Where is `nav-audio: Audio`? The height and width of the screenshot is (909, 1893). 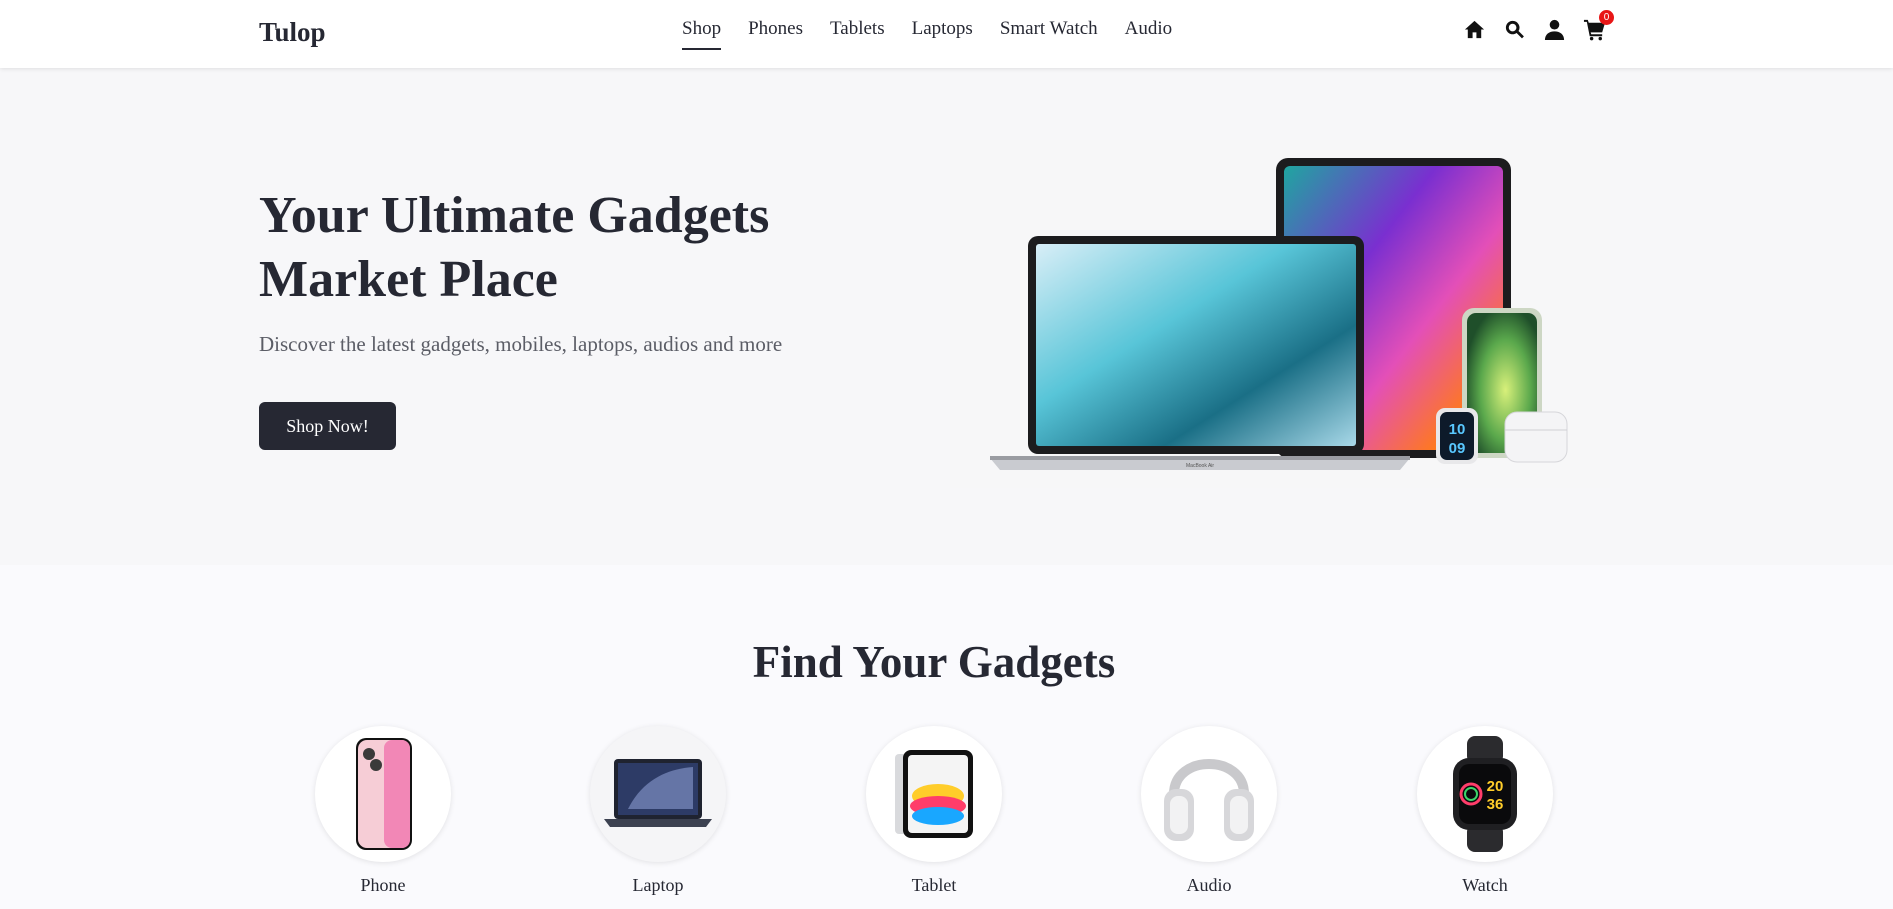 nav-audio: Audio is located at coordinates (1149, 34).